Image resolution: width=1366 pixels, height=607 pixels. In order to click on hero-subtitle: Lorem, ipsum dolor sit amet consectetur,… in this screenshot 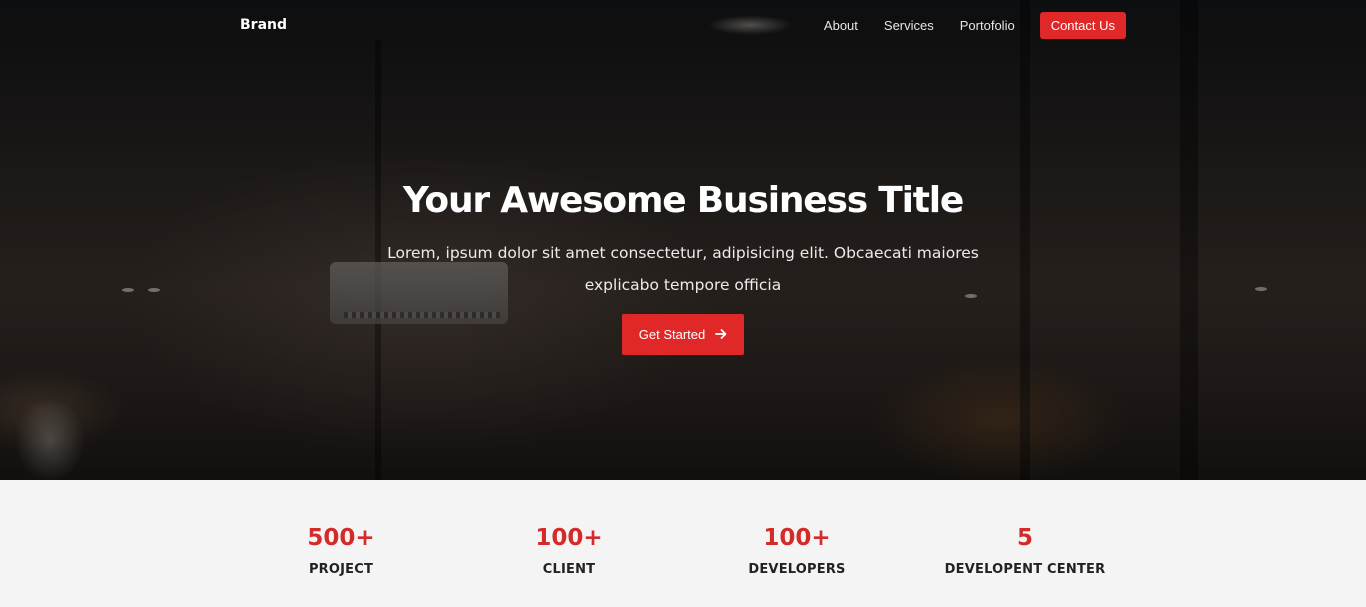, I will do `click(683, 269)`.